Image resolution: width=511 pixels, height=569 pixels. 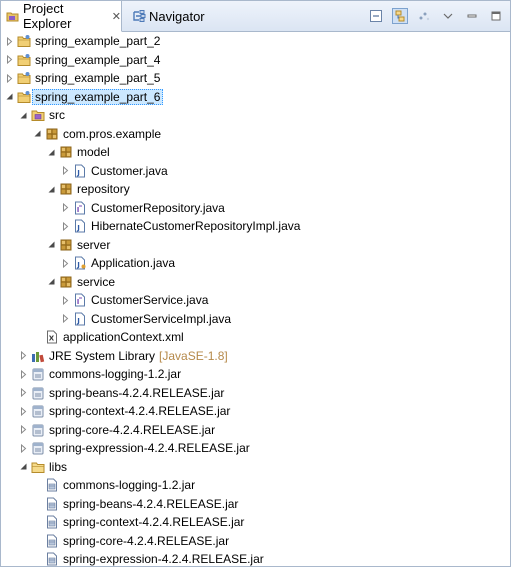 I want to click on tree-item-label: spring-expression-4.2.4.RELEASE.jar, so click(x=149, y=448).